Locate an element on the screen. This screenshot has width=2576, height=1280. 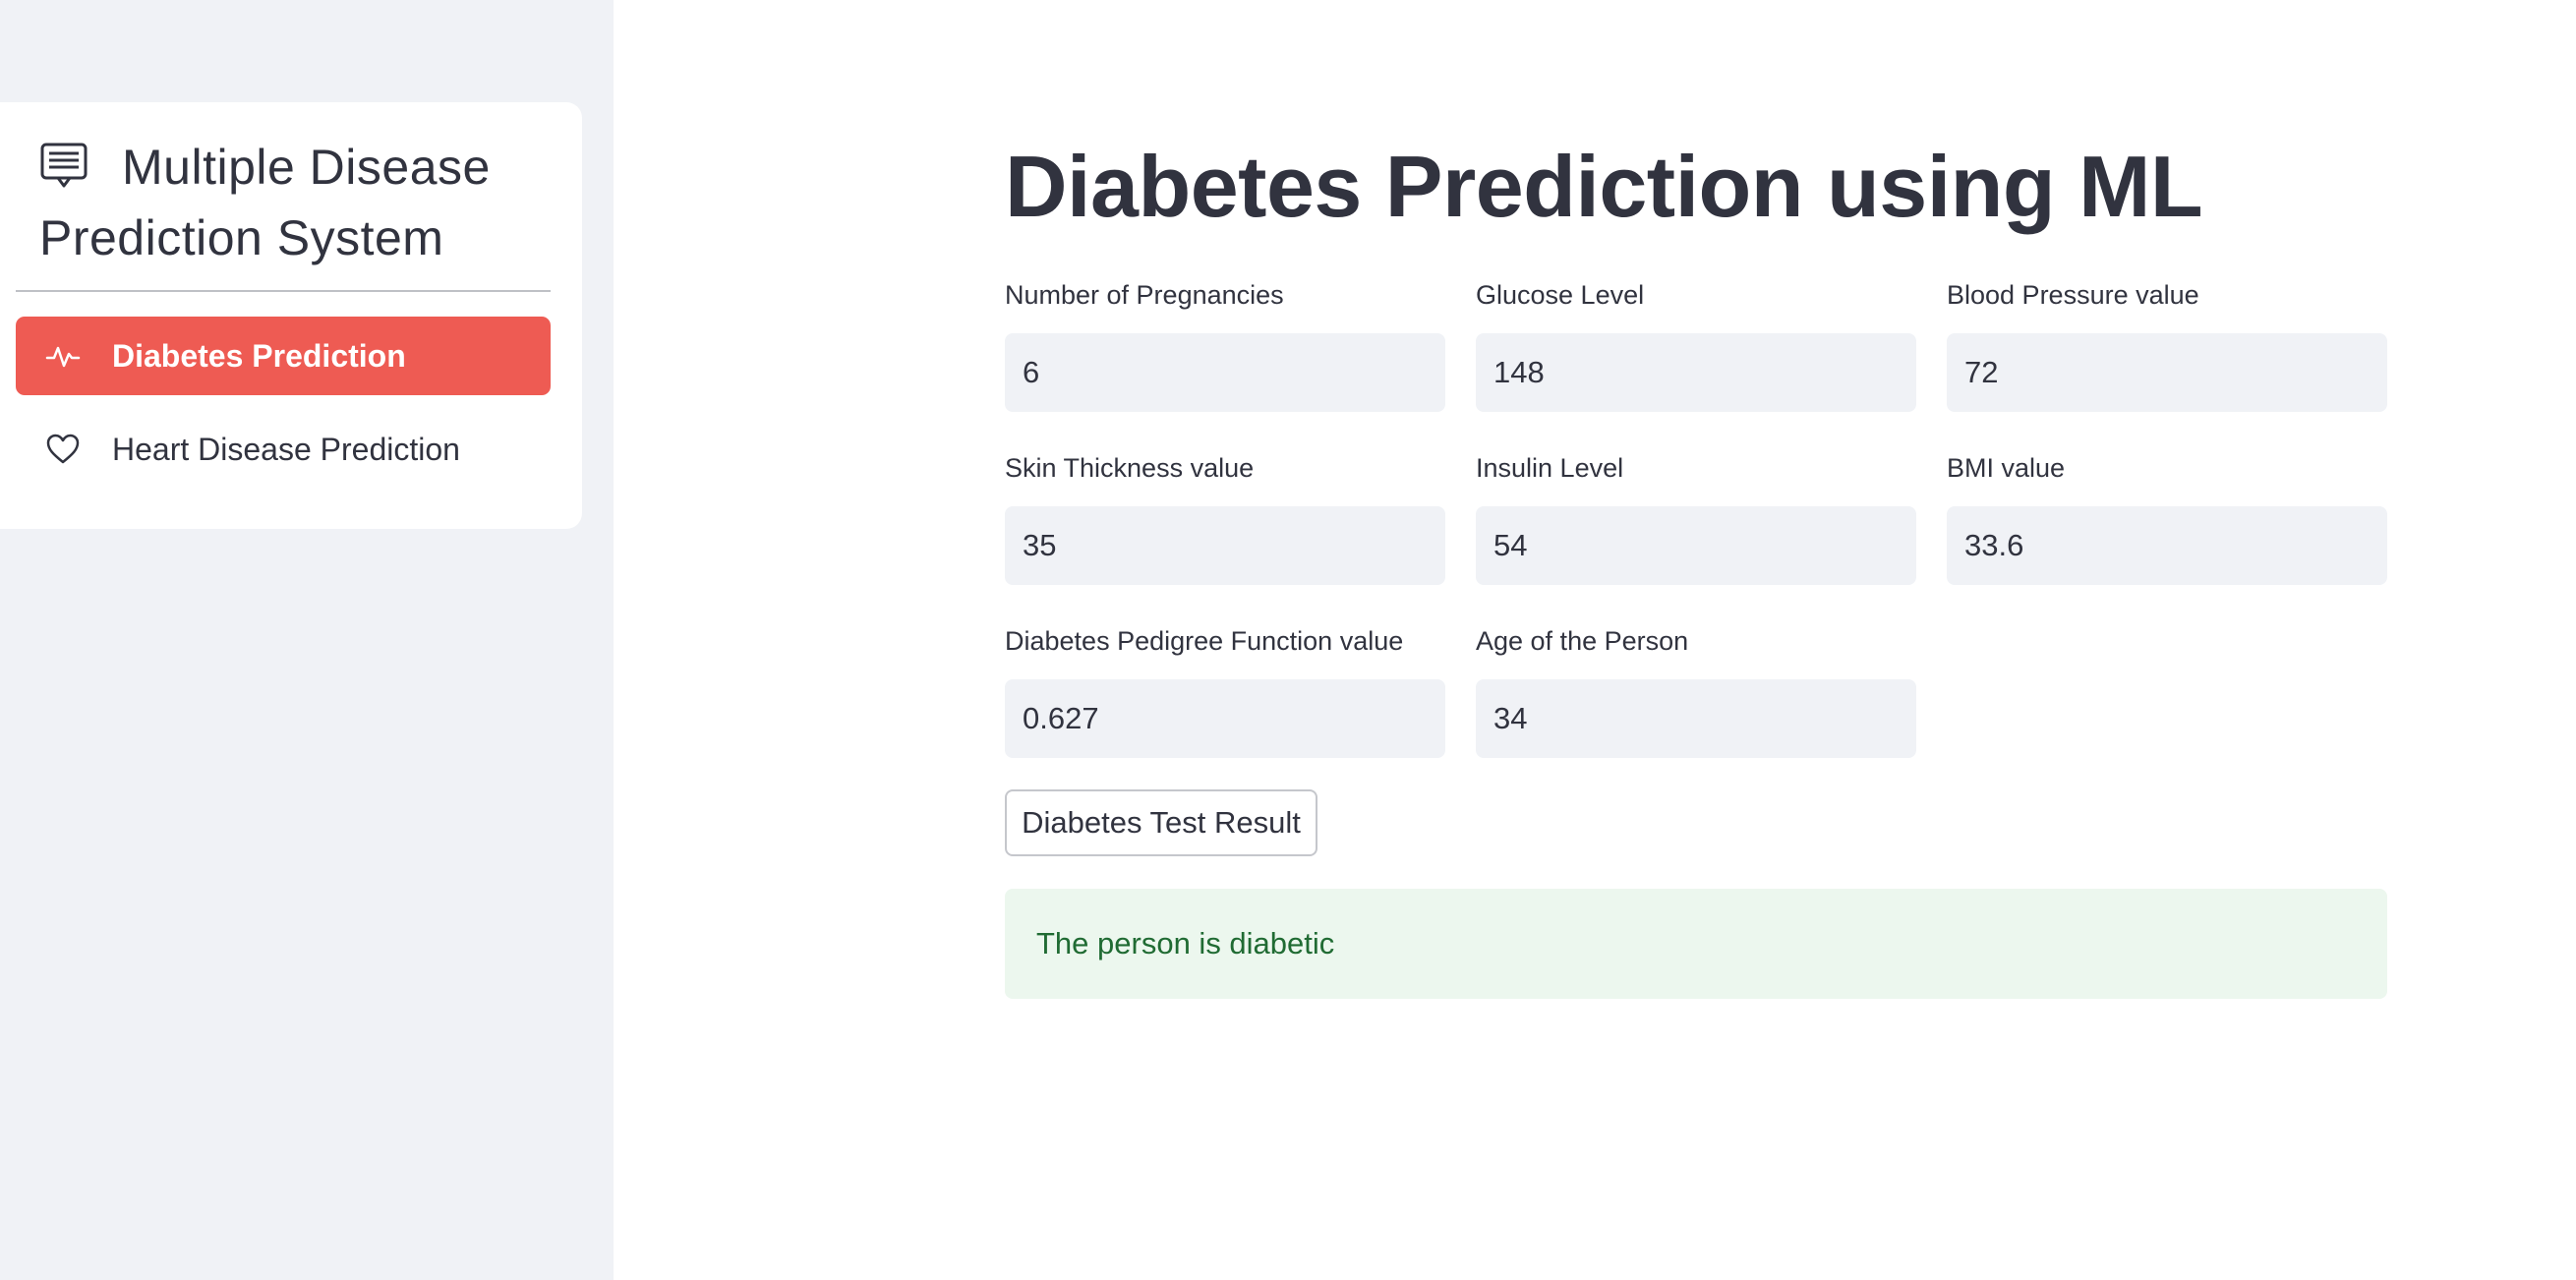
page-title: Diabetes Prediction using ML is located at coordinates (1604, 186).